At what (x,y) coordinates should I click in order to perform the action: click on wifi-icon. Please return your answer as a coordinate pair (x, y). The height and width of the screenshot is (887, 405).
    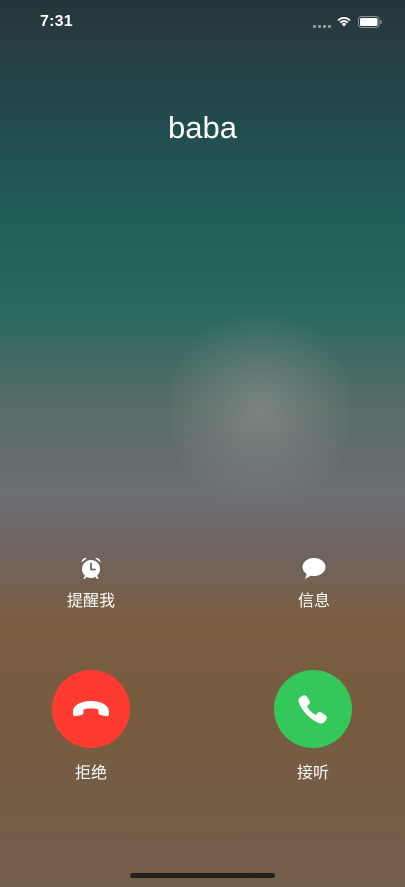
    Looking at the image, I should click on (344, 22).